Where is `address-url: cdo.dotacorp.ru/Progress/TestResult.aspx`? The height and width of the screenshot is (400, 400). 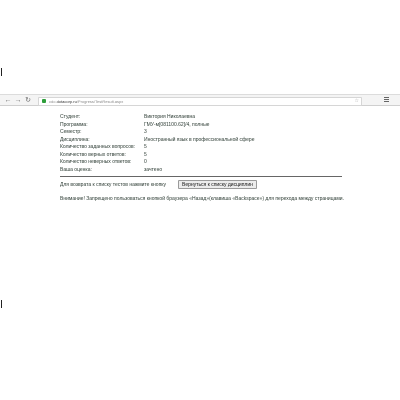 address-url: cdo.dotacorp.ru/Progress/TestResult.aspx is located at coordinates (86, 101).